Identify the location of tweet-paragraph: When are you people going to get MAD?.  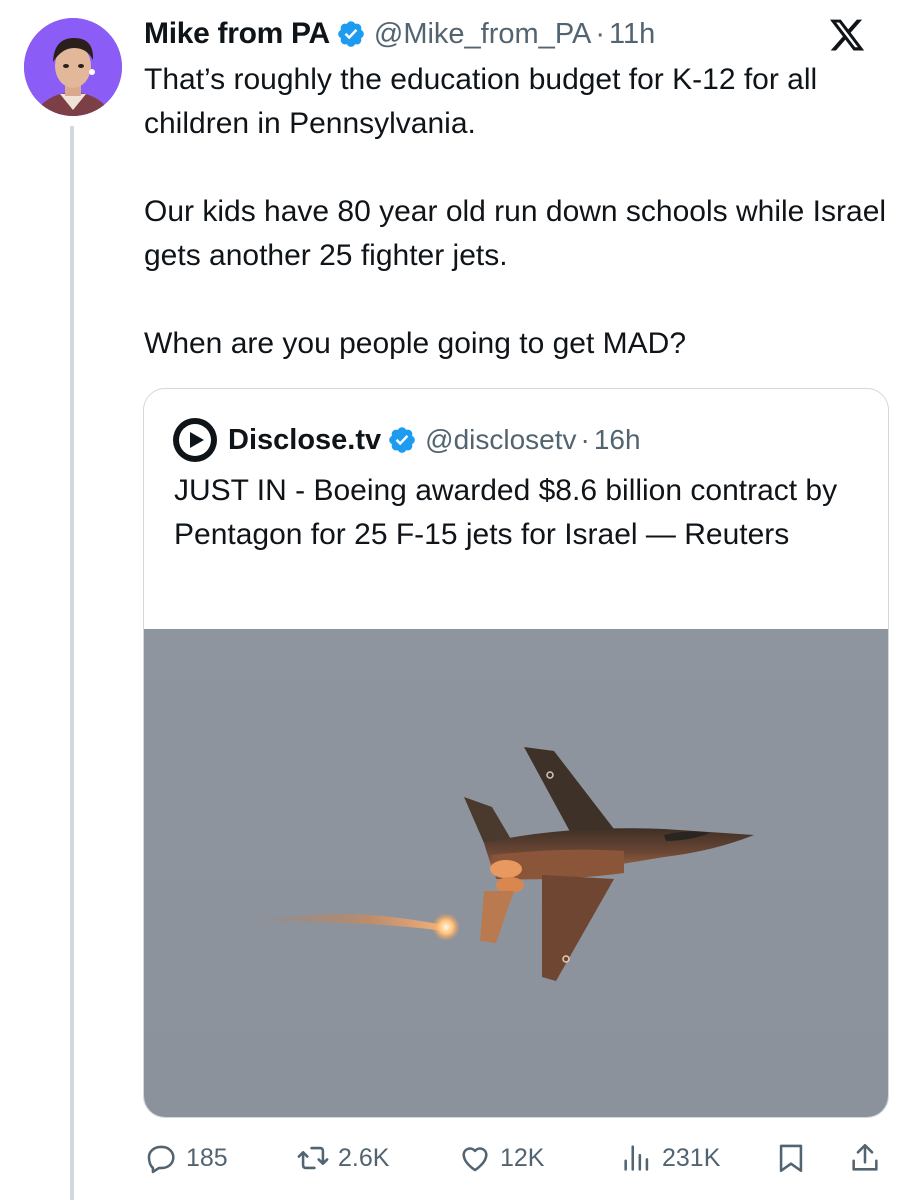
(415, 343).